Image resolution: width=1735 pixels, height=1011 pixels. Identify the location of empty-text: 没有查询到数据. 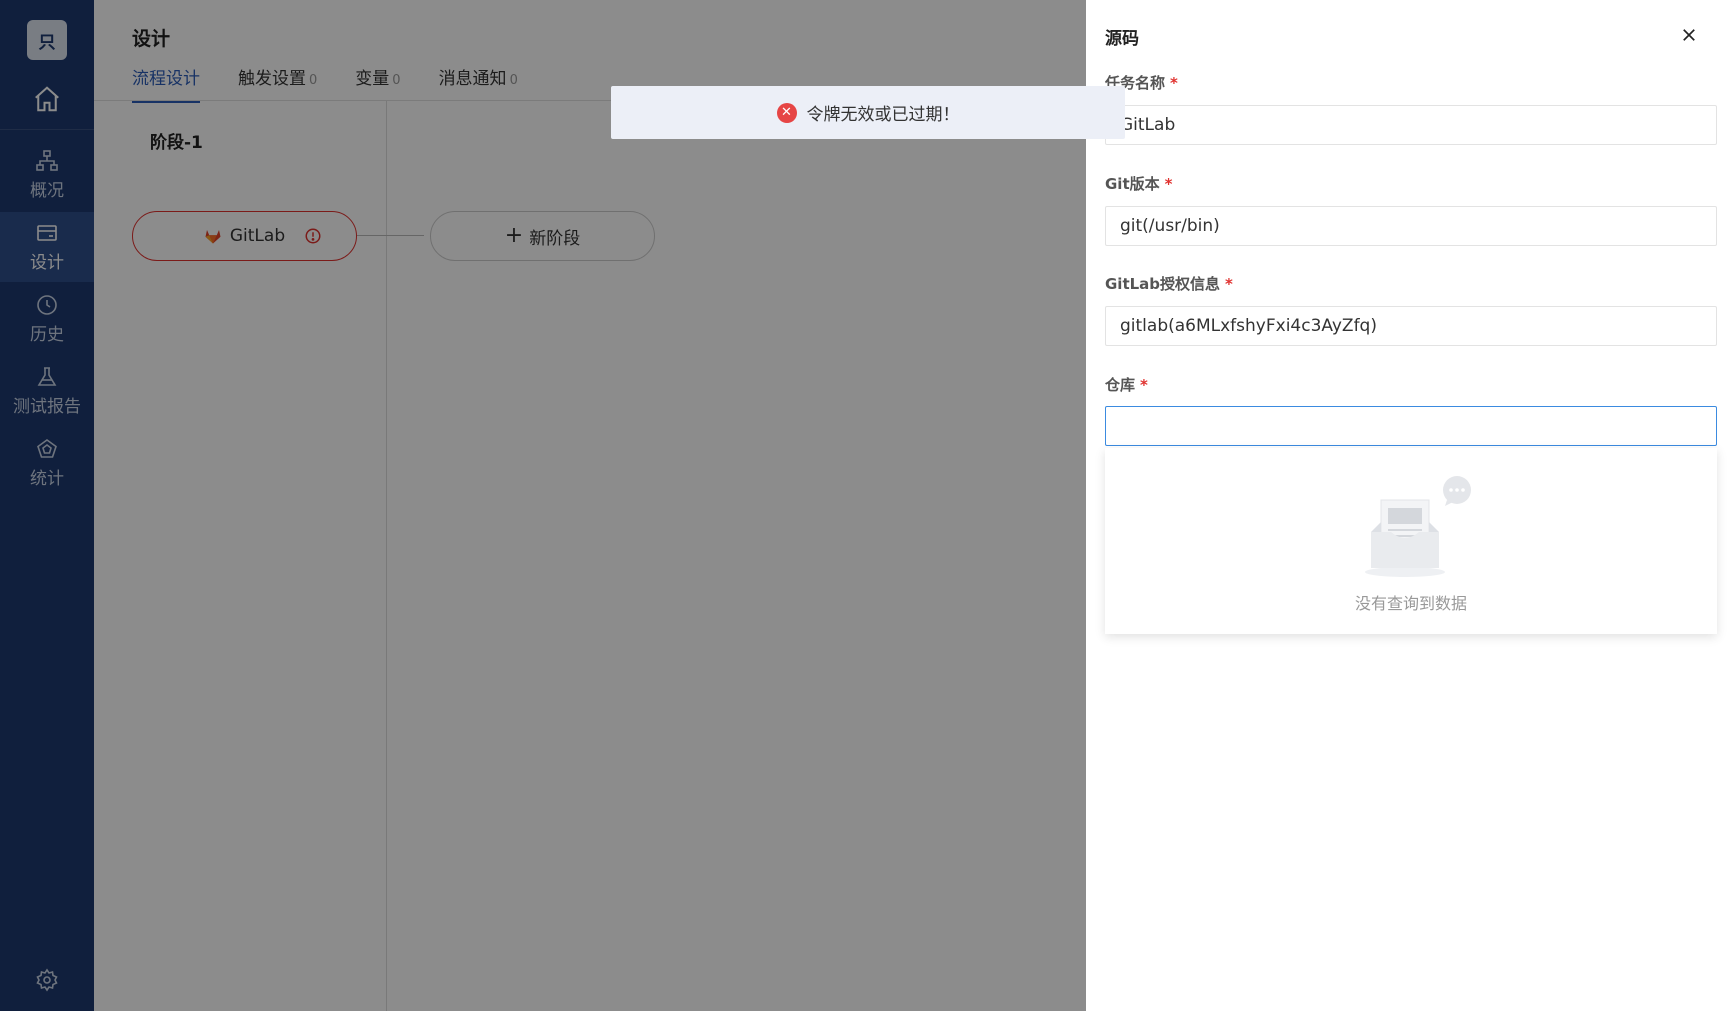
(1410, 603).